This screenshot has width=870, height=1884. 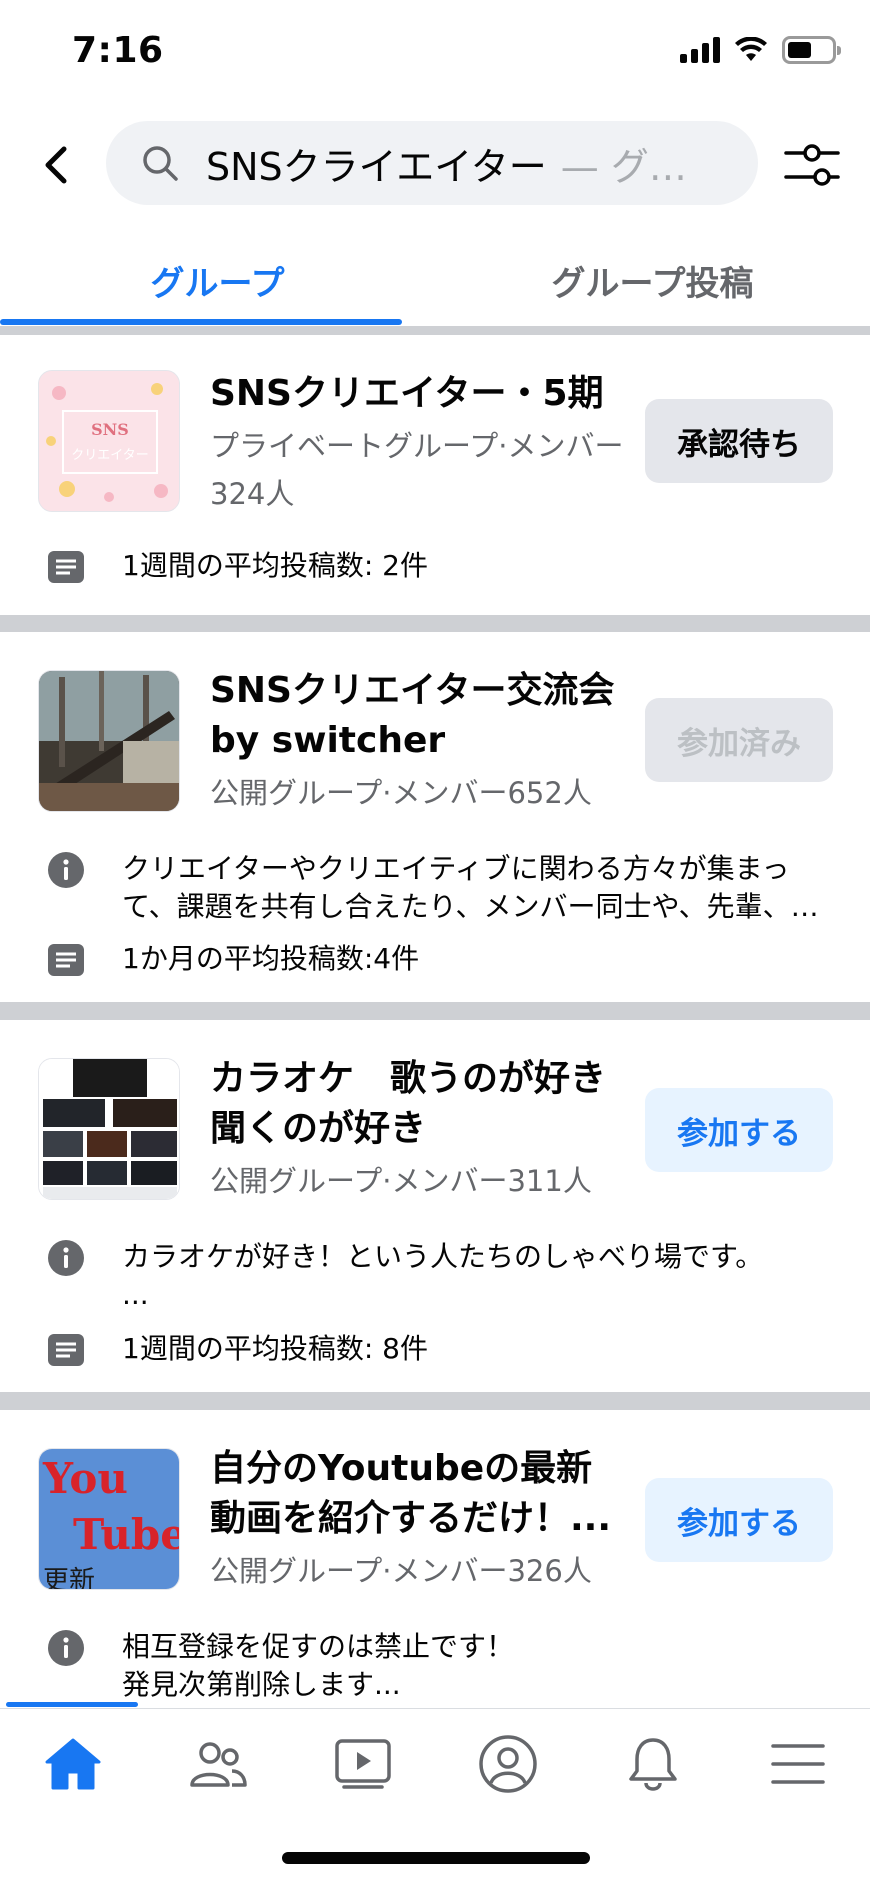 I want to click on status-time: 7:16, so click(x=118, y=50).